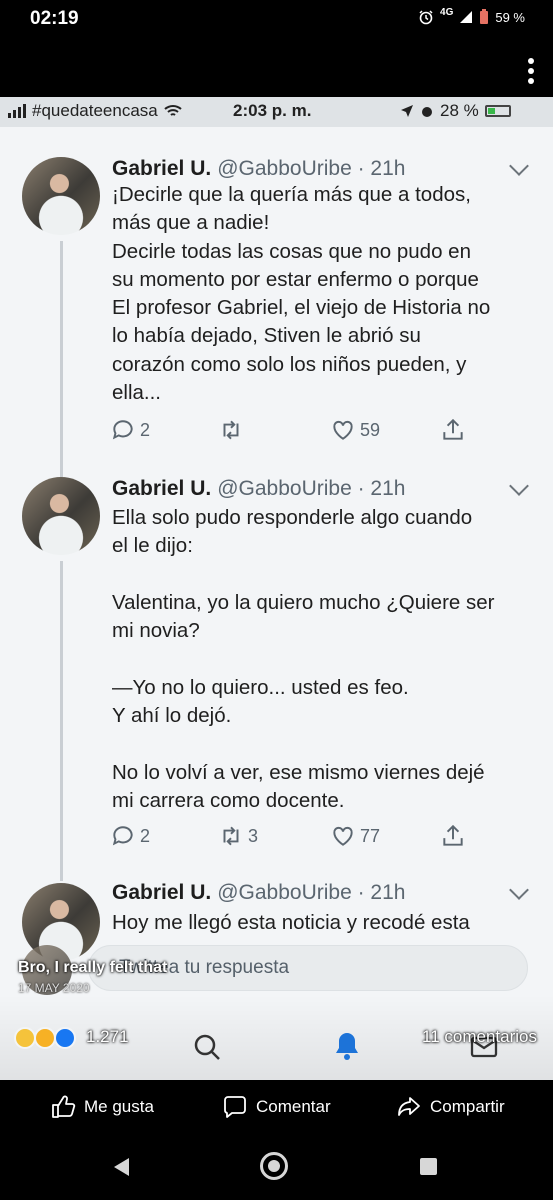 Image resolution: width=553 pixels, height=1200 pixels. Describe the element at coordinates (479, 1037) in the screenshot. I see `comment-count: 11 comentarios` at that location.